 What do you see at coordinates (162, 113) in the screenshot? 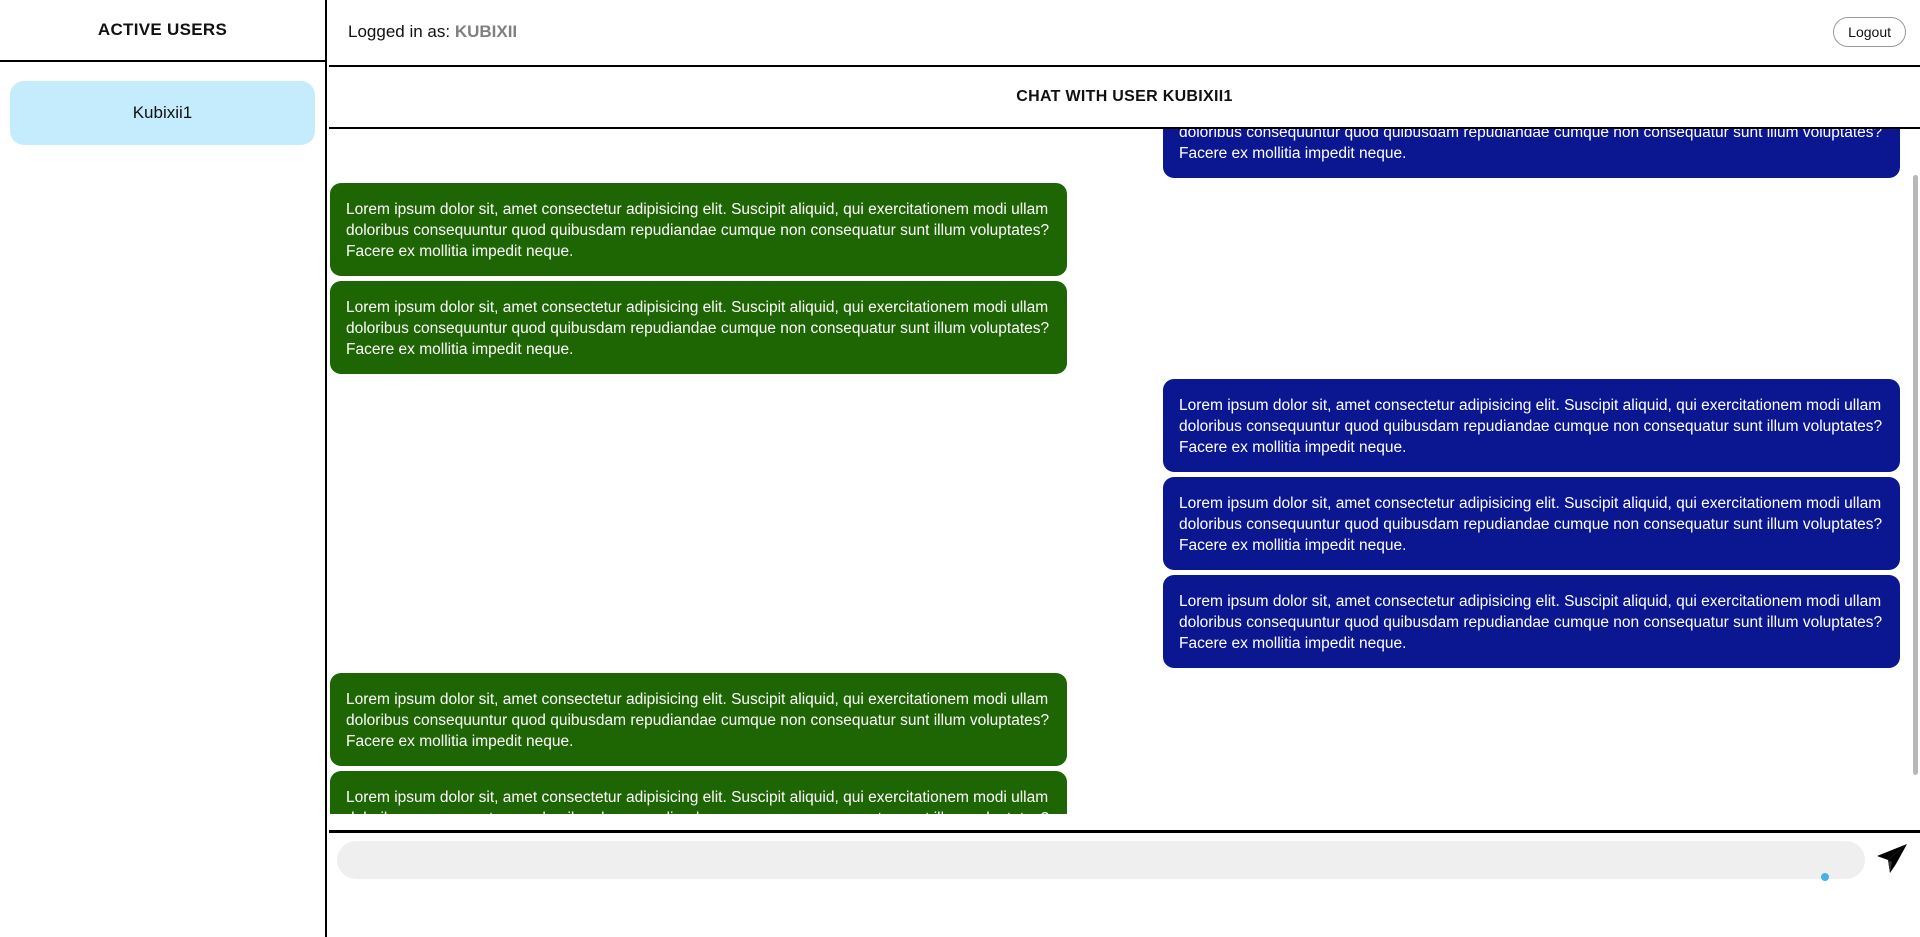
I see `user-item-kubixii1: Kubixii1` at bounding box center [162, 113].